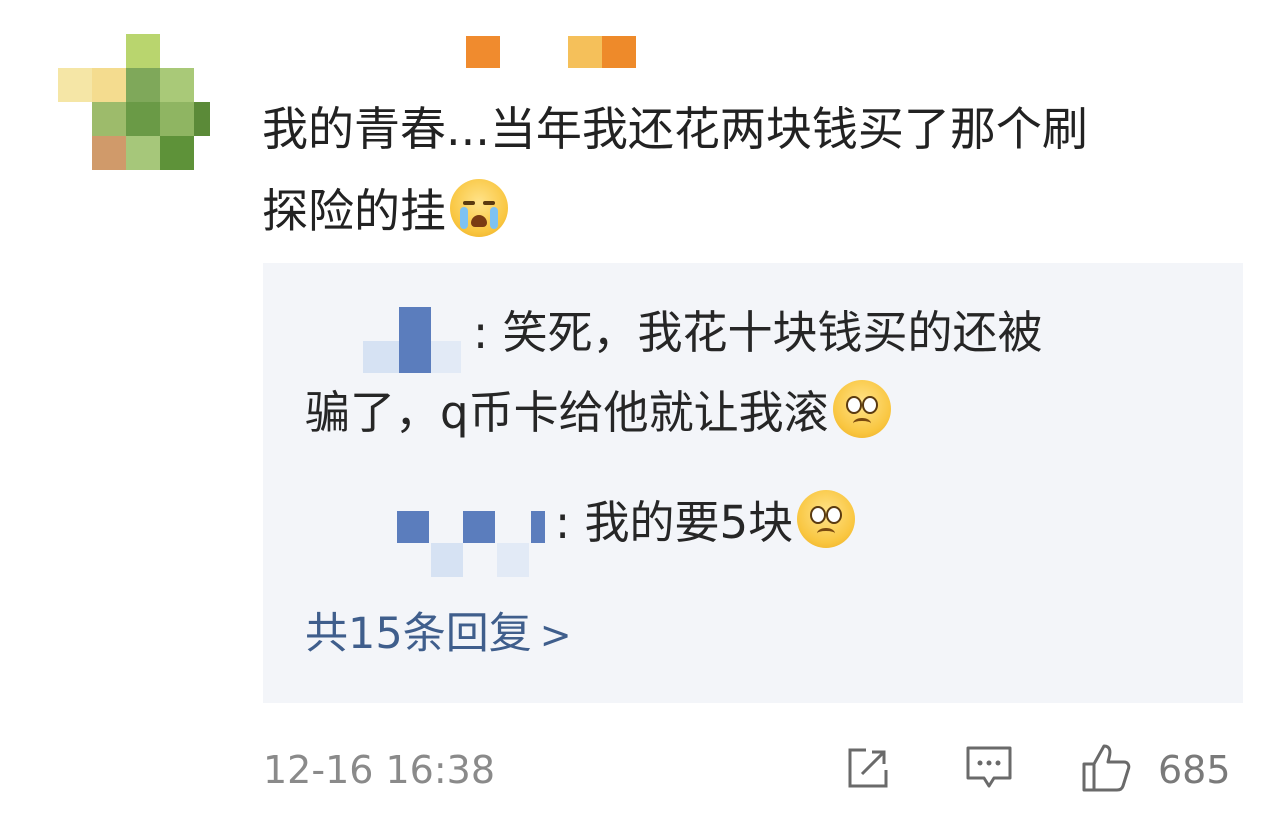 The height and width of the screenshot is (834, 1282). Describe the element at coordinates (379, 770) in the screenshot. I see `timestamp: 12-16 16:38` at that location.